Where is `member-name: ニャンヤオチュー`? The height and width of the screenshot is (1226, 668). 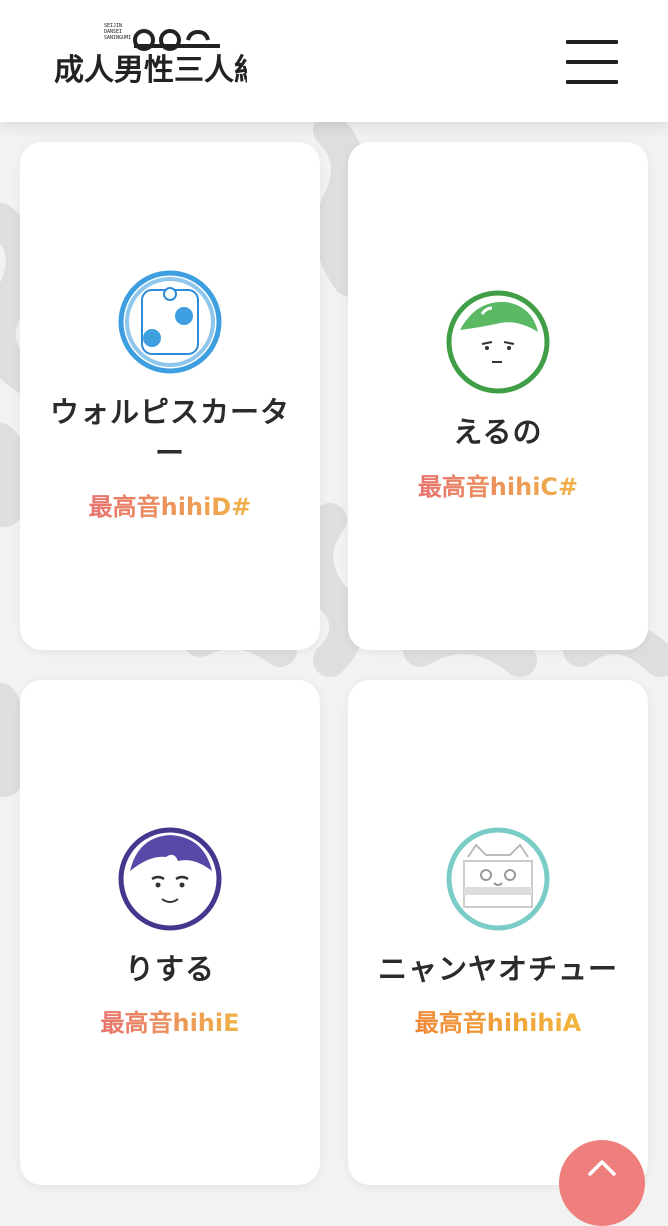 member-name: ニャンヤオチュー is located at coordinates (498, 968).